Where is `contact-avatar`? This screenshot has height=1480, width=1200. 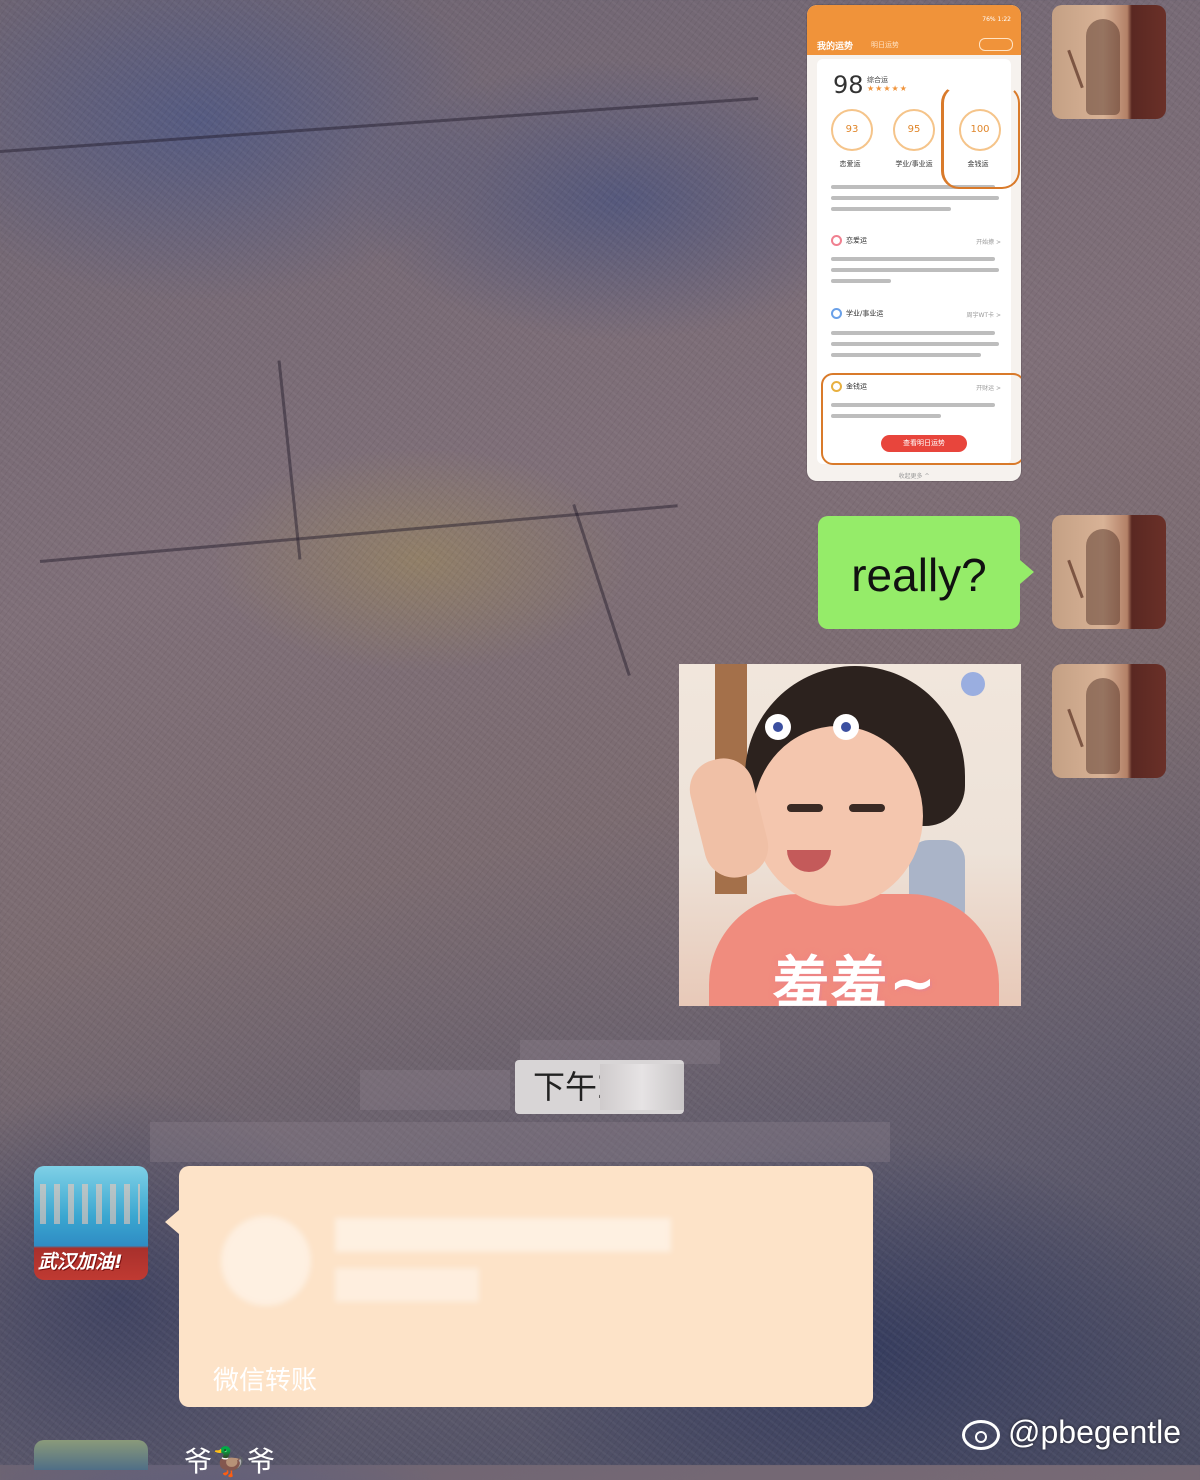 contact-avatar is located at coordinates (91, 1455).